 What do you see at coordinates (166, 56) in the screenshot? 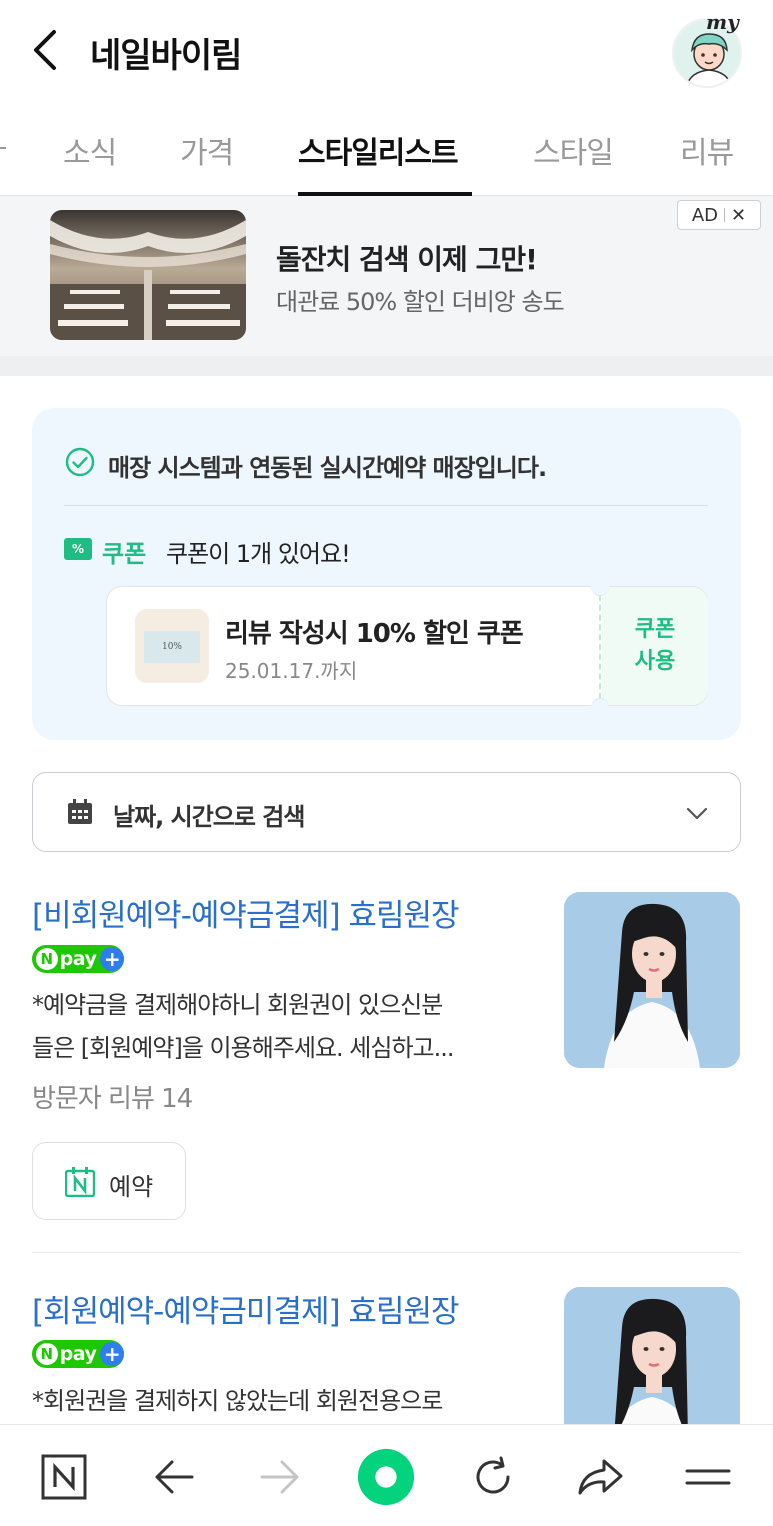
I see `page-title: 네일바이림` at bounding box center [166, 56].